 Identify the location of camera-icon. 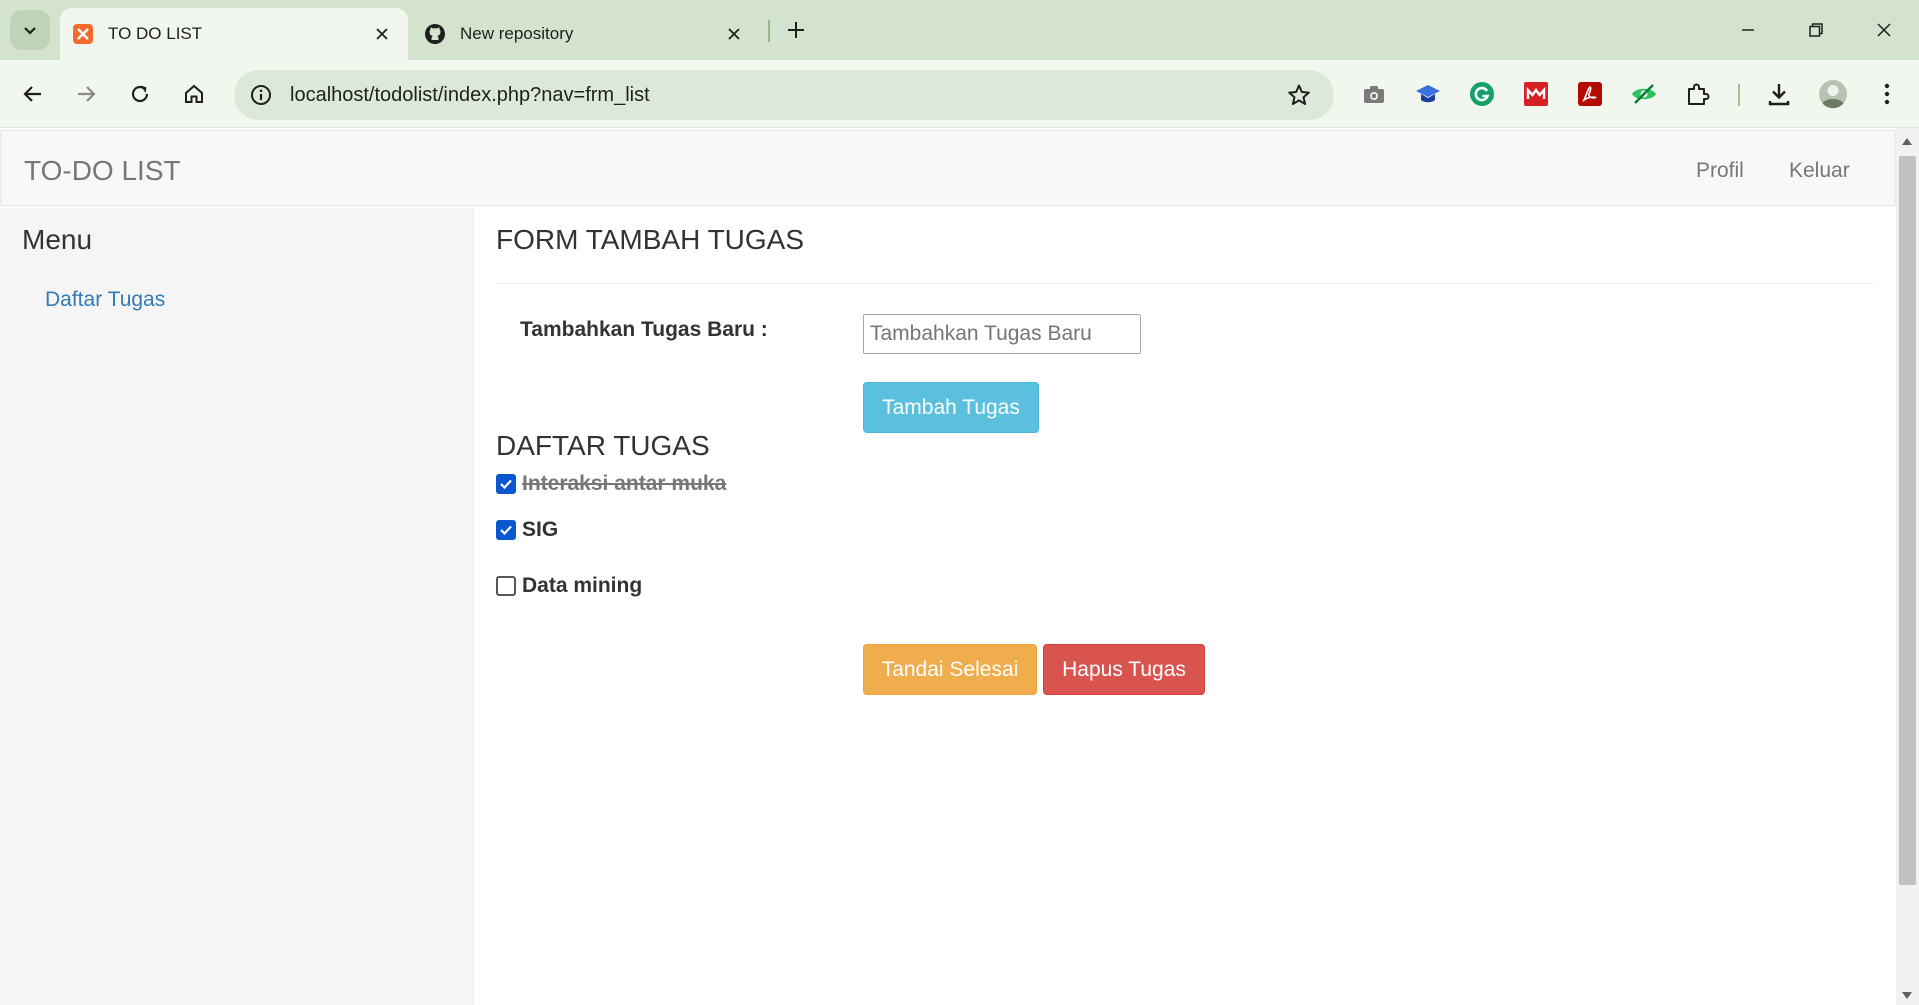
(1374, 94).